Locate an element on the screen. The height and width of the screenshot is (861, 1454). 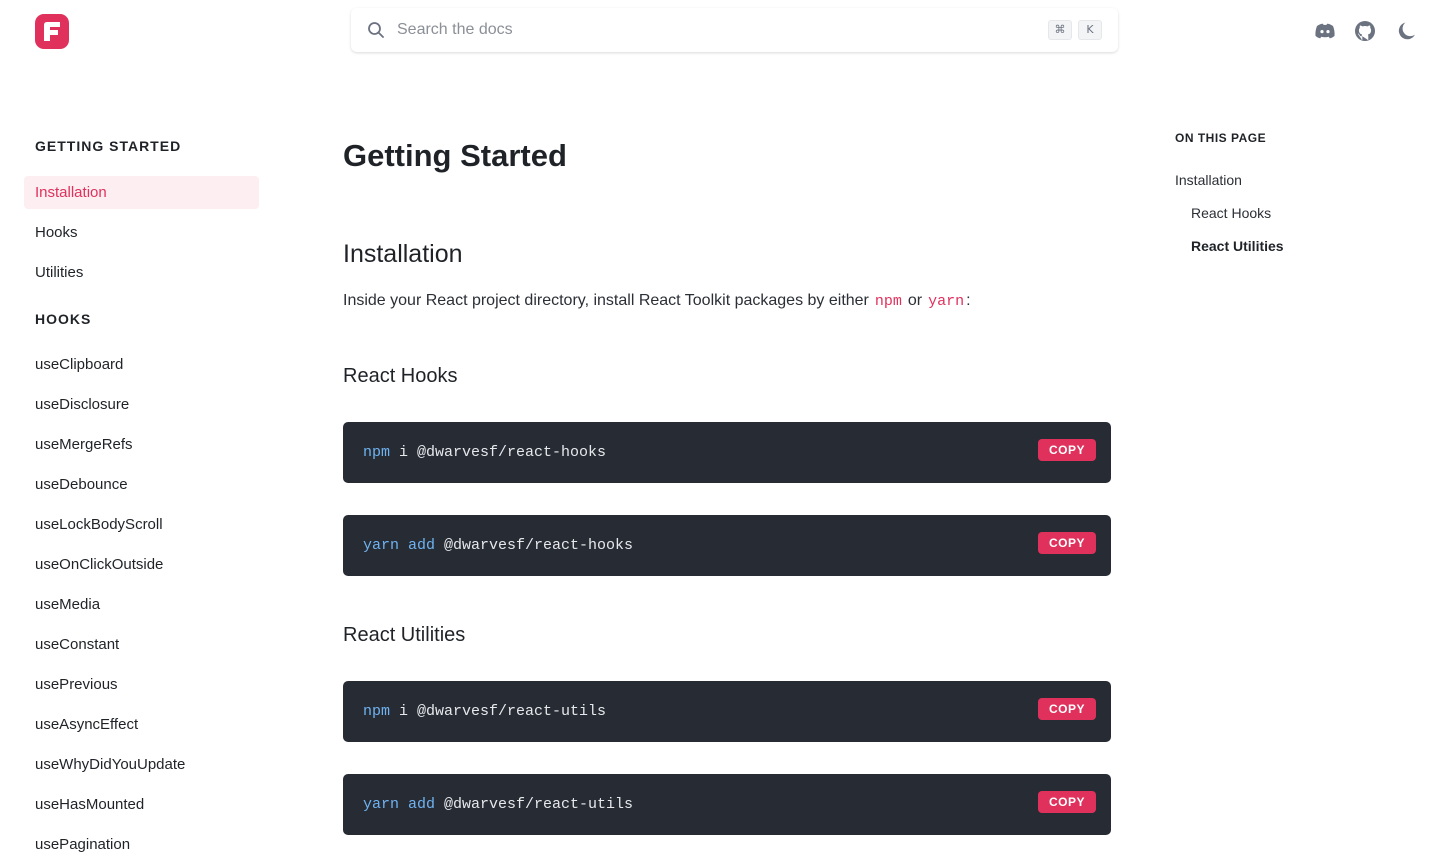
code-line: yarn add @dwarvesf/react-hooks is located at coordinates (498, 545).